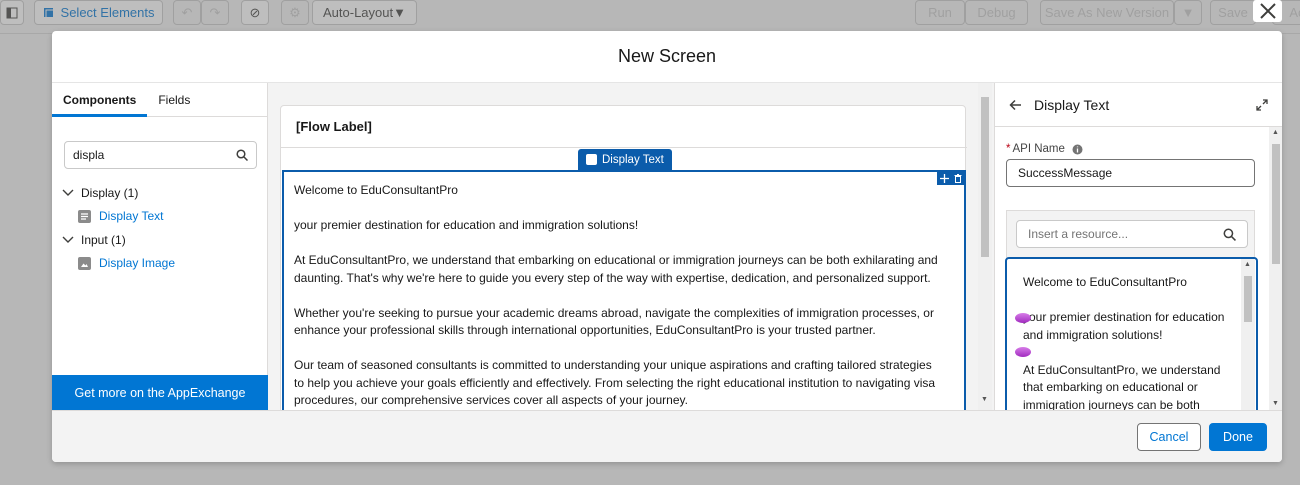 The height and width of the screenshot is (485, 1300). I want to click on selected-component-tag: Display Text, so click(625, 159).